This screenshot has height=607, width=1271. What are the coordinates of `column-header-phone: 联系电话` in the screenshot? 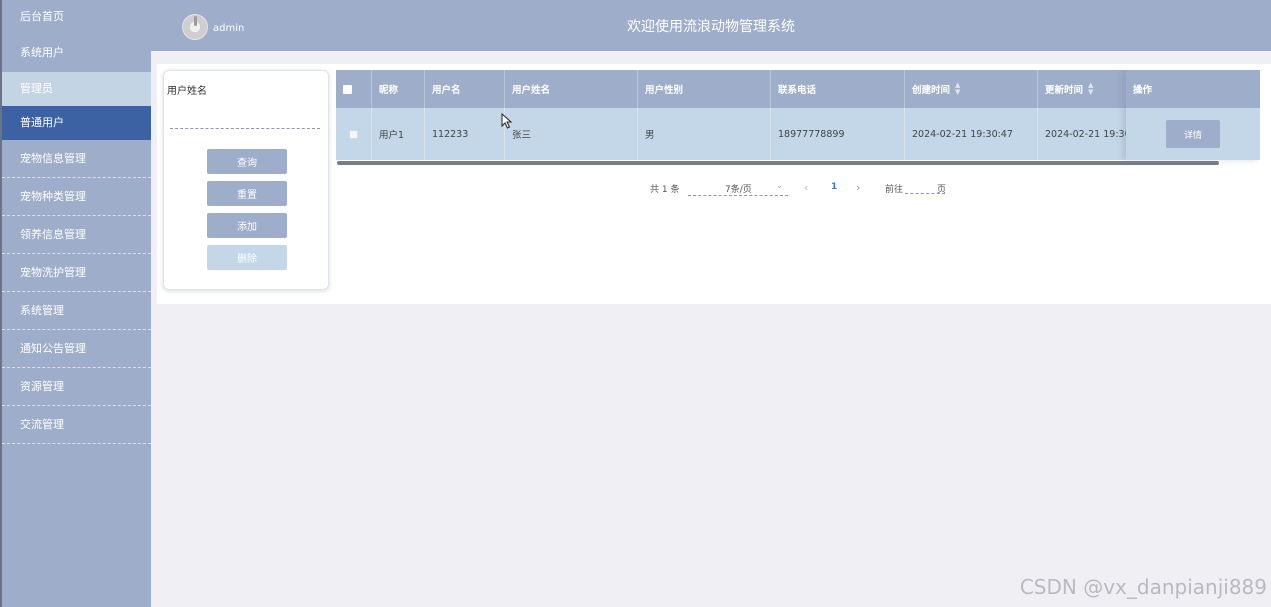 It's located at (838, 89).